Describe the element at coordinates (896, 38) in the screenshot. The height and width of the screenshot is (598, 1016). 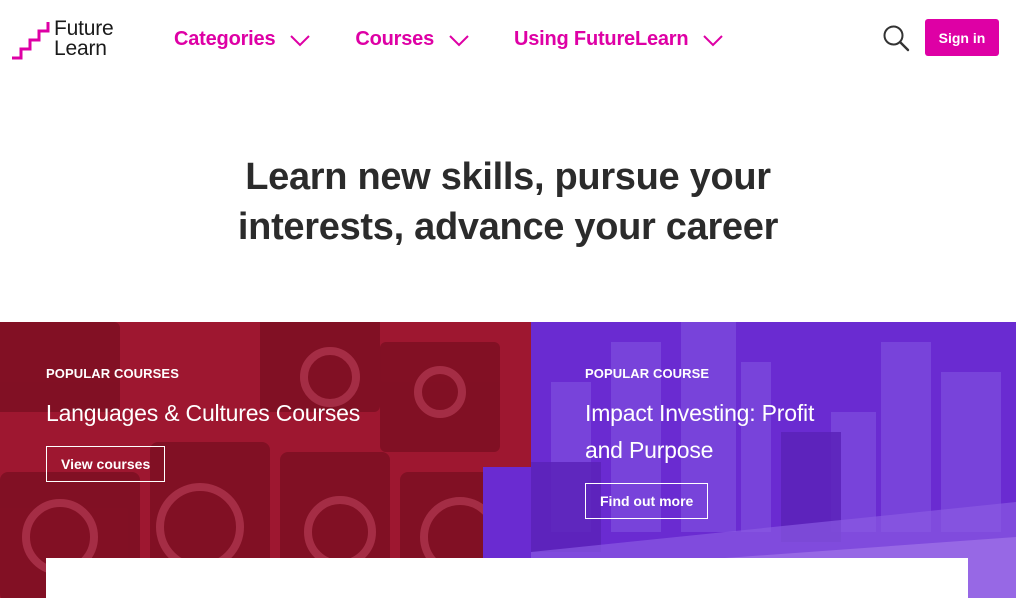
I see `search-icon` at that location.